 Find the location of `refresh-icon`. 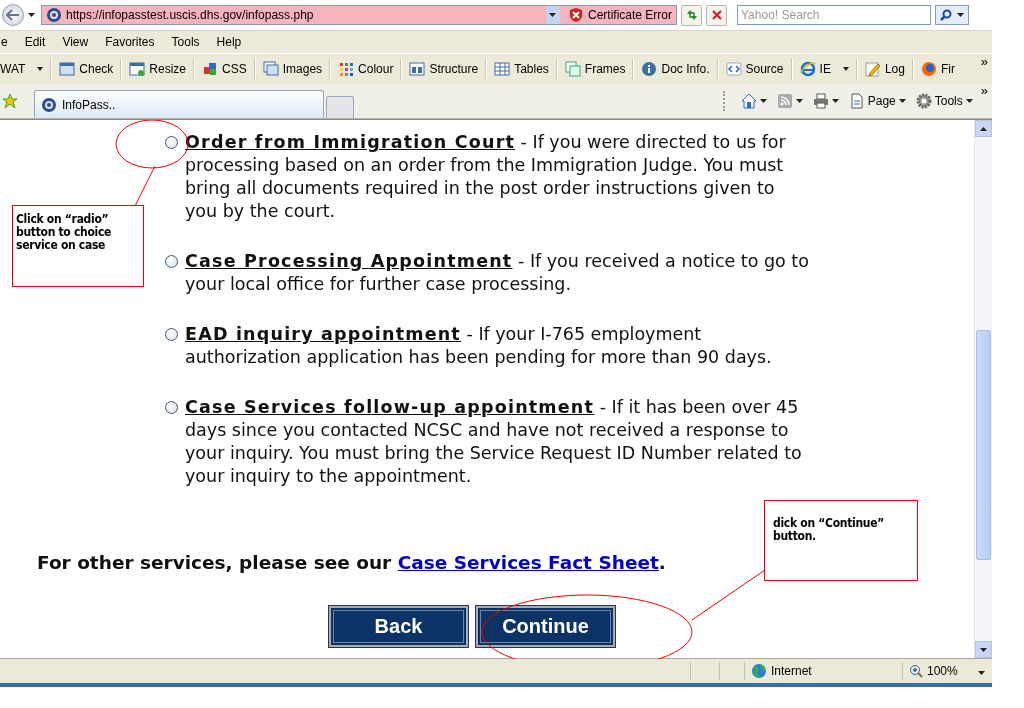

refresh-icon is located at coordinates (691, 15).